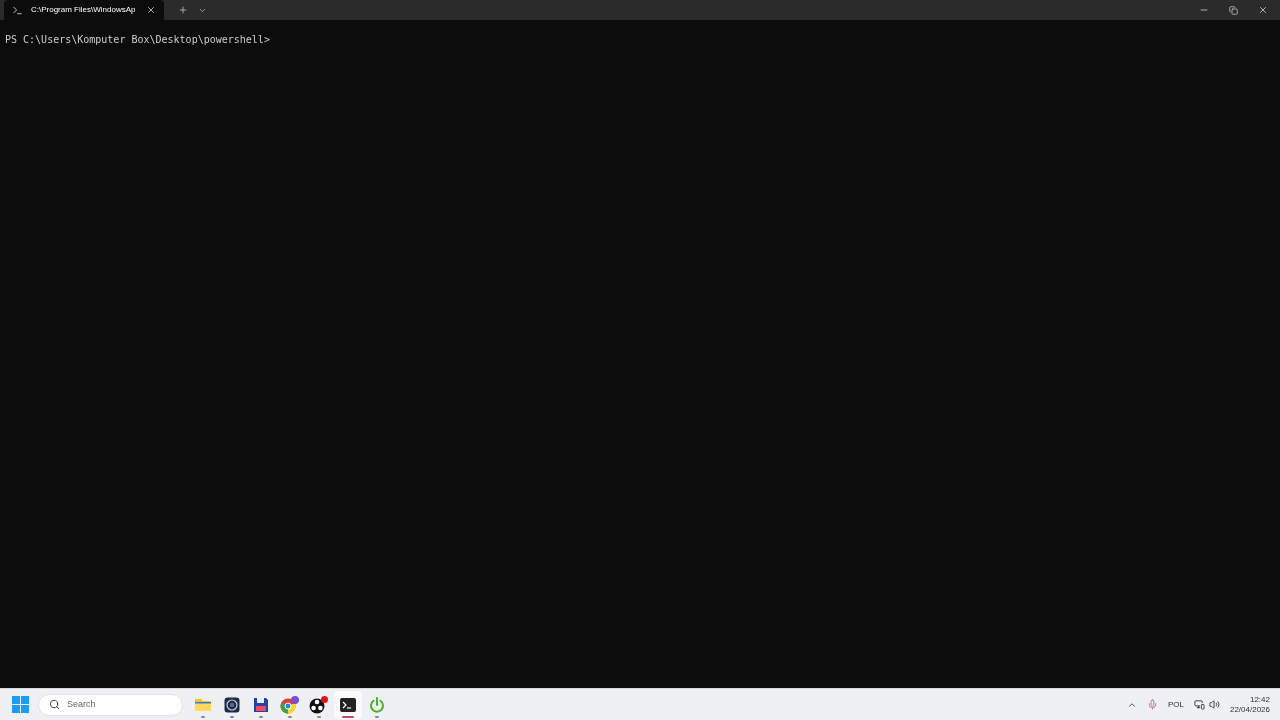 This screenshot has height=720, width=1280. I want to click on microphone-icon, so click(1152, 704).